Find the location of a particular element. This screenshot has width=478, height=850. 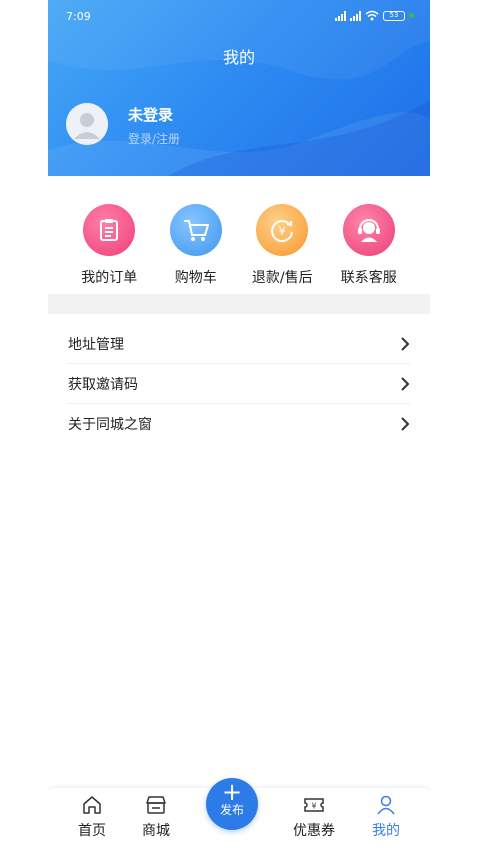

tab-home: 首页 is located at coordinates (92, 817).